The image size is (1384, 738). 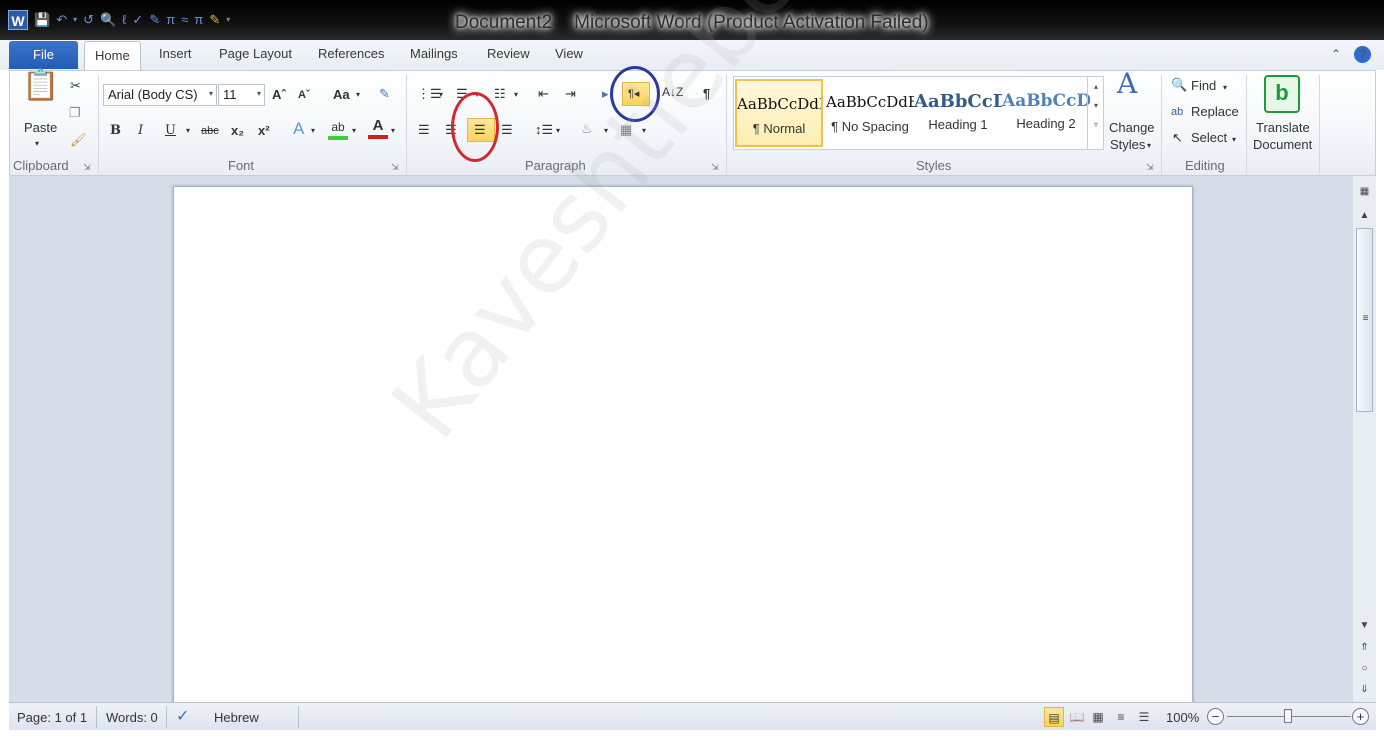 I want to click on paste-dropdown-icon: ▾, so click(x=37, y=144).